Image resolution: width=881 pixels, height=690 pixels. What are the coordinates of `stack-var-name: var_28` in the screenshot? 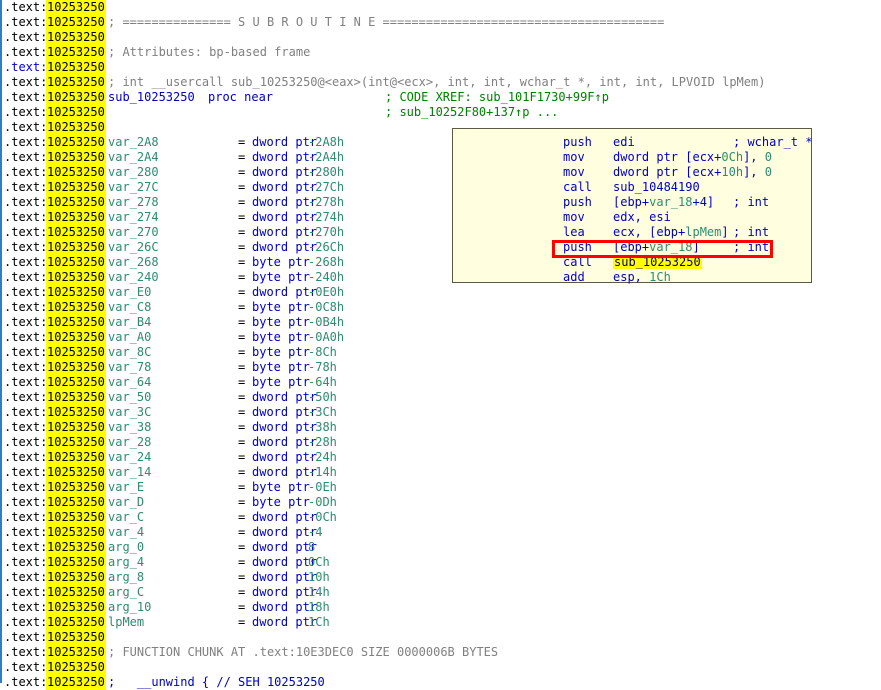 It's located at (129, 442).